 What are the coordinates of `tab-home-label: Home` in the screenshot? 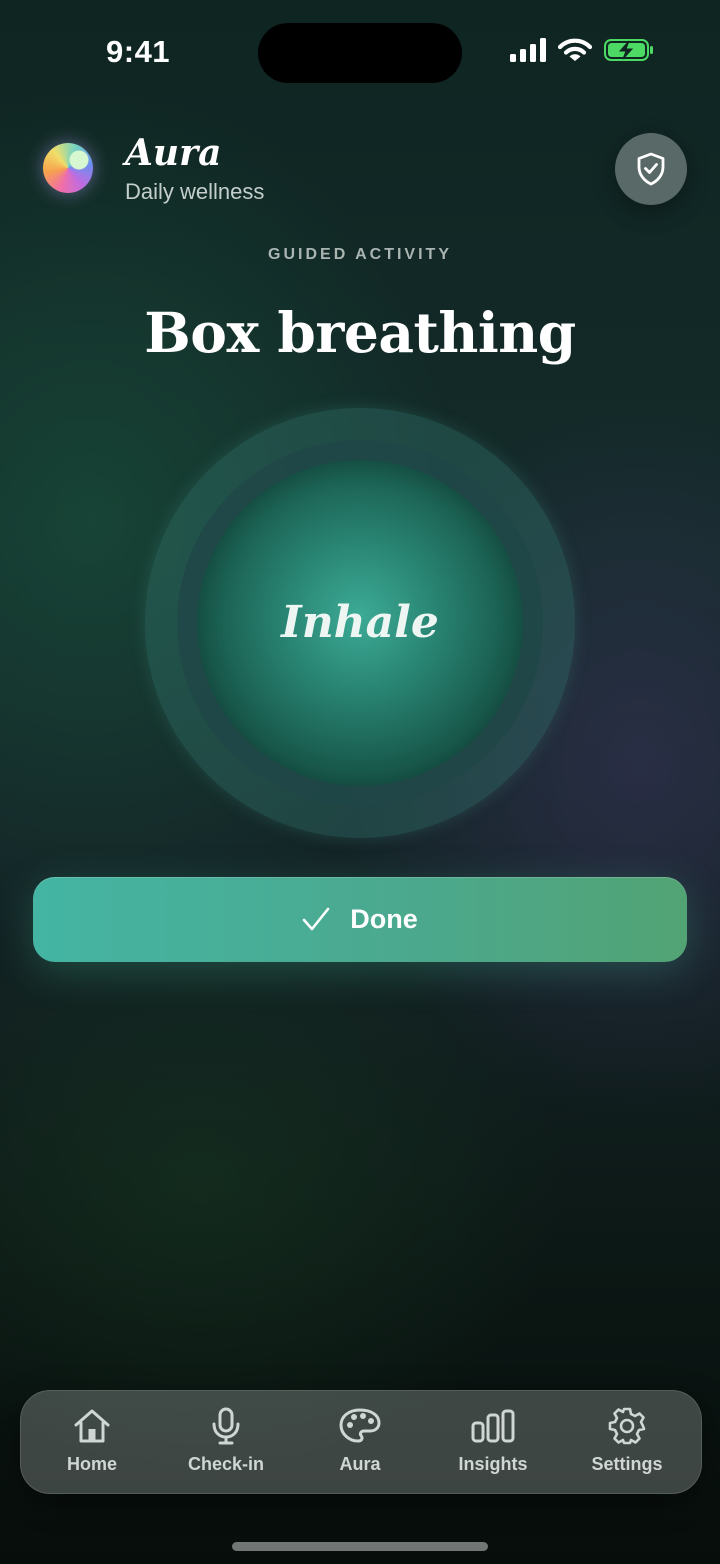 It's located at (91, 1464).